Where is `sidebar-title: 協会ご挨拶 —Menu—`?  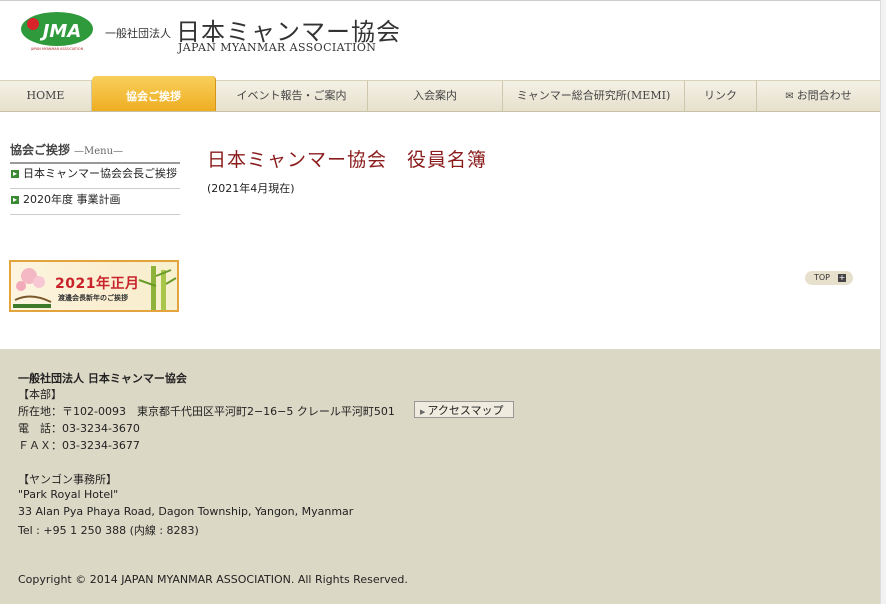 sidebar-title: 協会ご挨拶 —Menu— is located at coordinates (95, 152).